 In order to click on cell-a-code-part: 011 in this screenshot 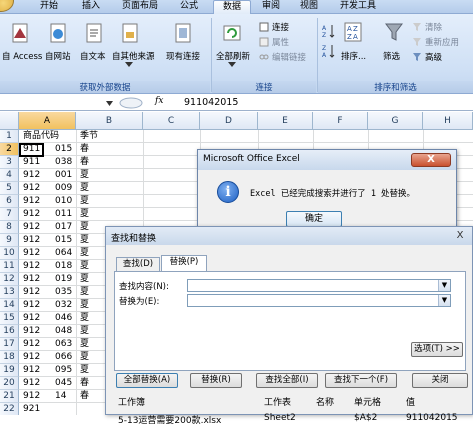, I will do `click(64, 214)`.